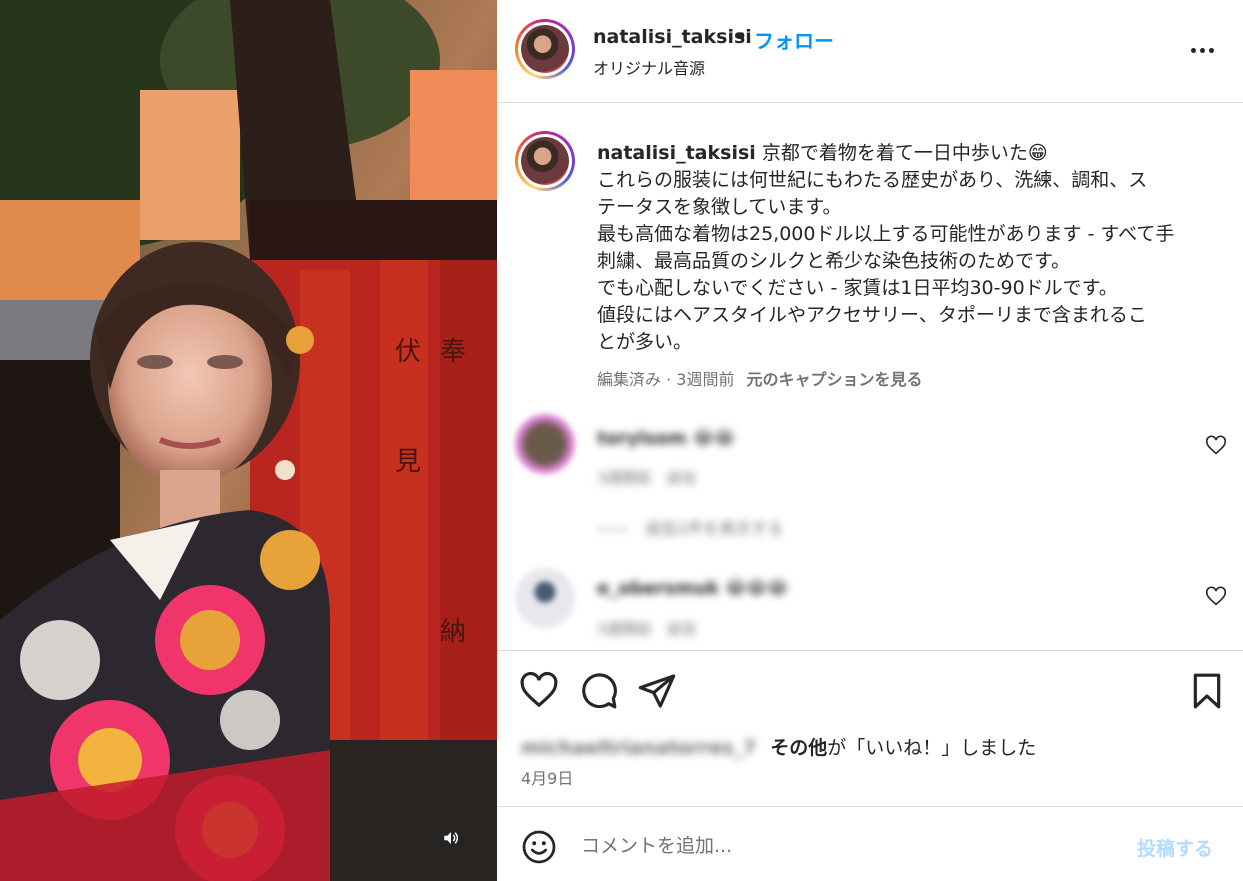  I want to click on author-username: natalisi_taksisi, so click(672, 37).